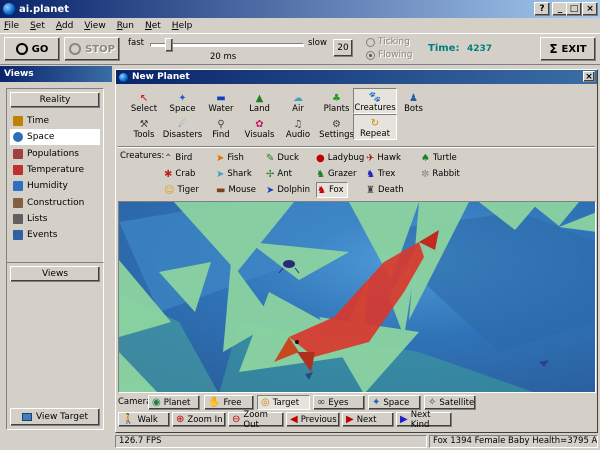 The height and width of the screenshot is (450, 600). Describe the element at coordinates (375, 123) in the screenshot. I see `repeat-icon: ↻` at that location.